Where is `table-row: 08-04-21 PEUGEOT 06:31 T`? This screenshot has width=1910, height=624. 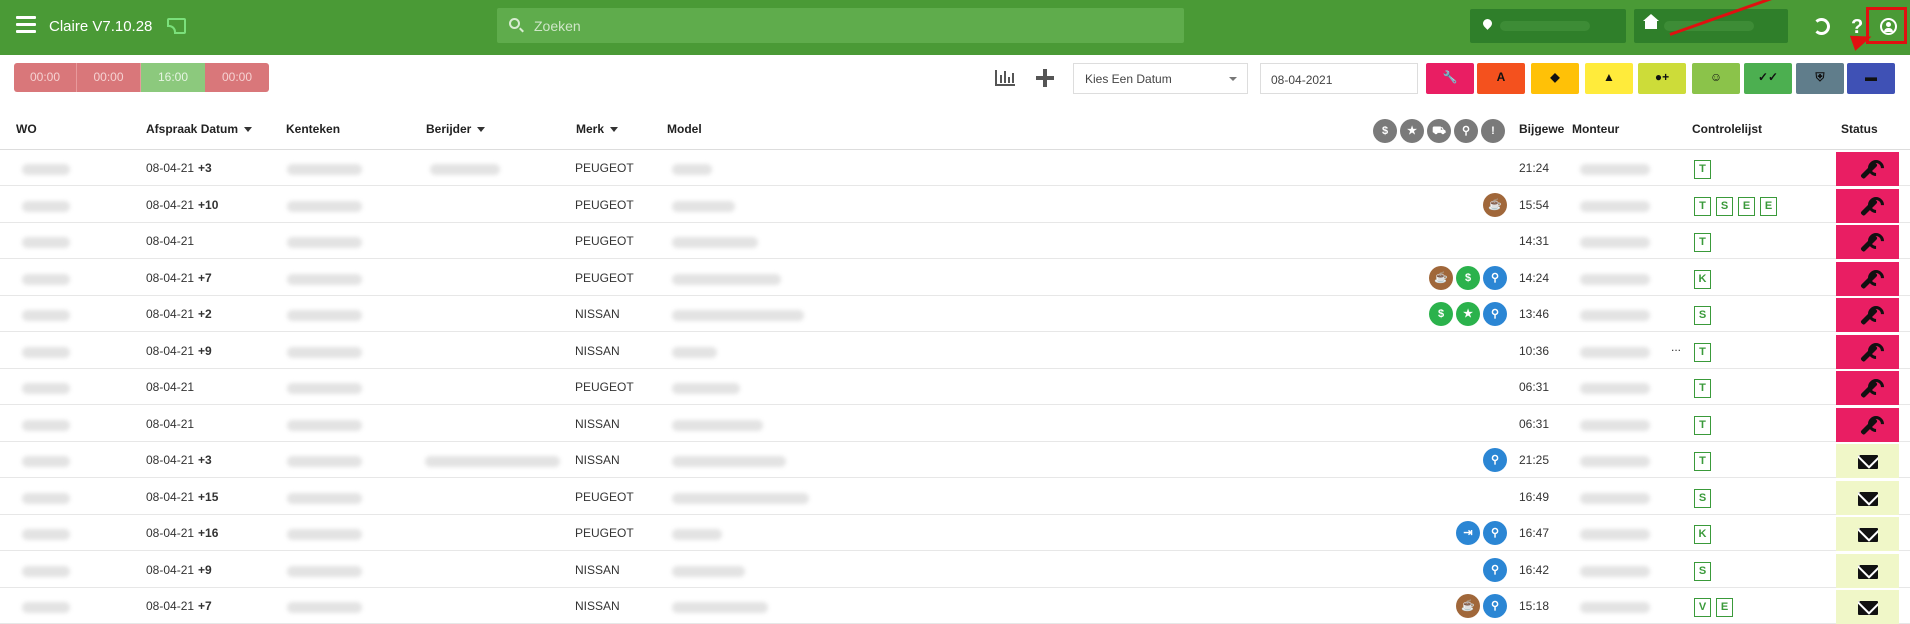
table-row: 08-04-21 PEUGEOT 06:31 T is located at coordinates (955, 387).